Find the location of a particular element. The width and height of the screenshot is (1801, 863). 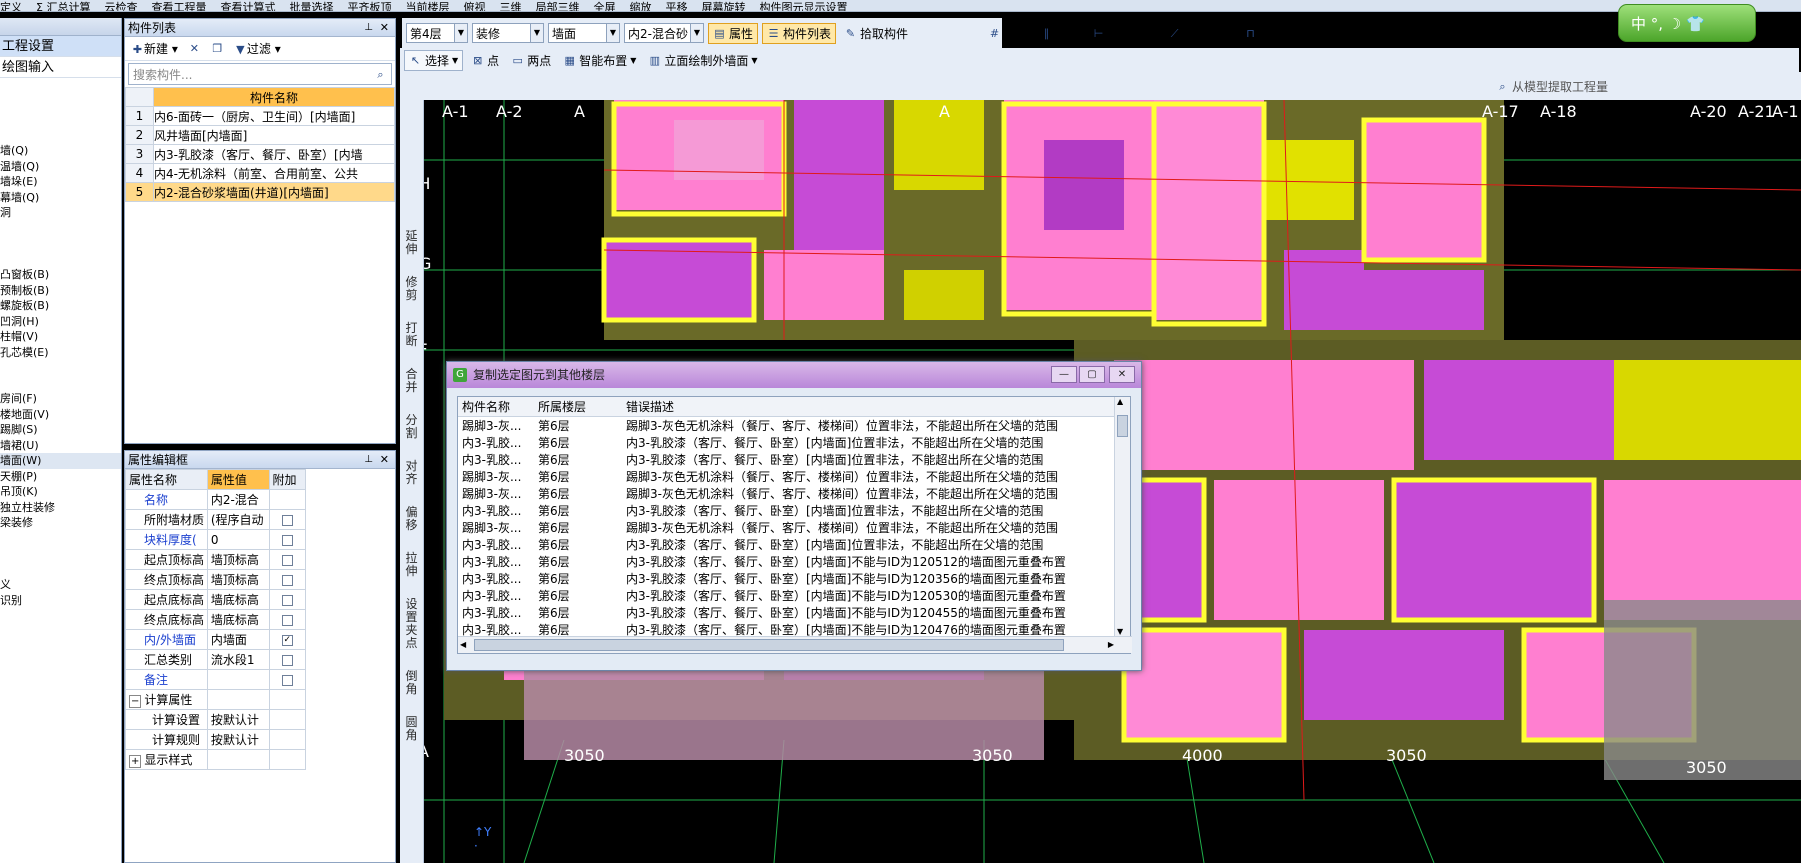

nav-tree-item: 独立柱装修 is located at coordinates (60, 508).